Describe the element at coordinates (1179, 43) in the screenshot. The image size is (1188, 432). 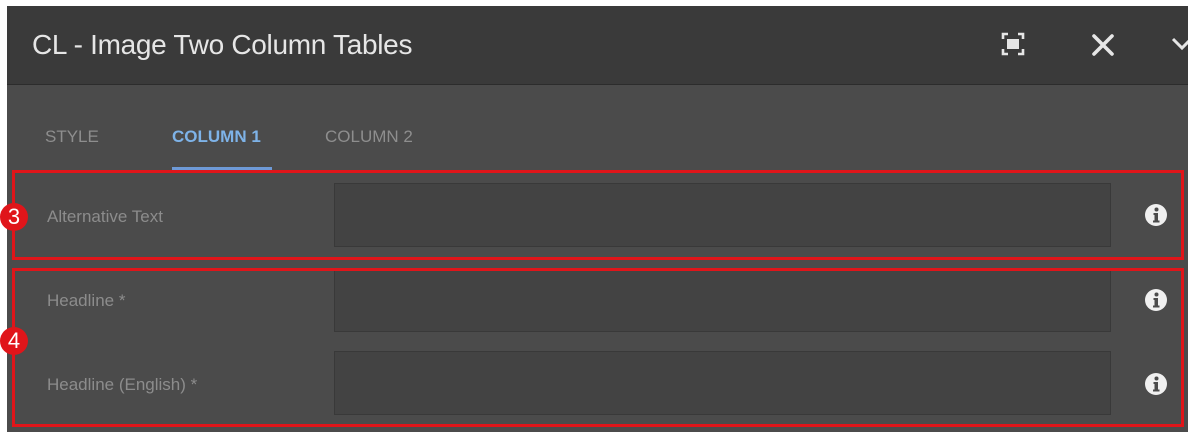
I see `chevron-down-icon` at that location.